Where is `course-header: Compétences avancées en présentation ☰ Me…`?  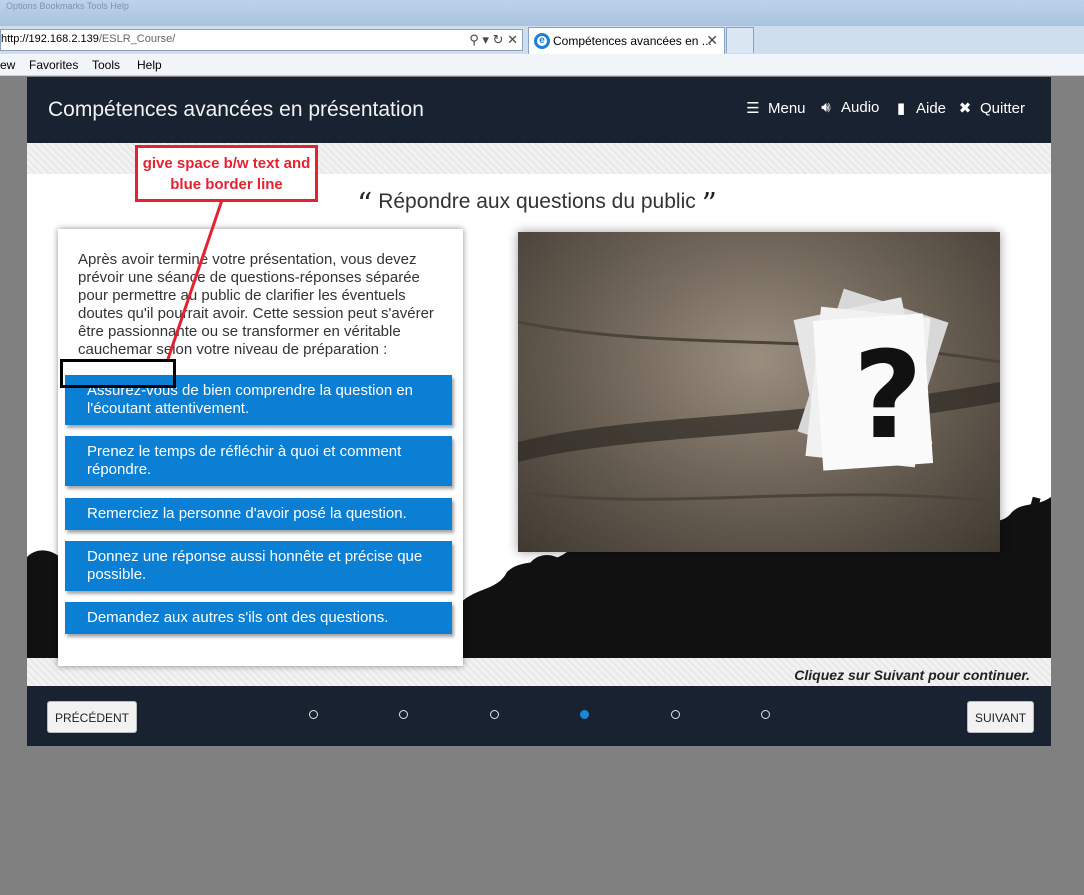
course-header: Compétences avancées en présentation ☰ Me… is located at coordinates (539, 110).